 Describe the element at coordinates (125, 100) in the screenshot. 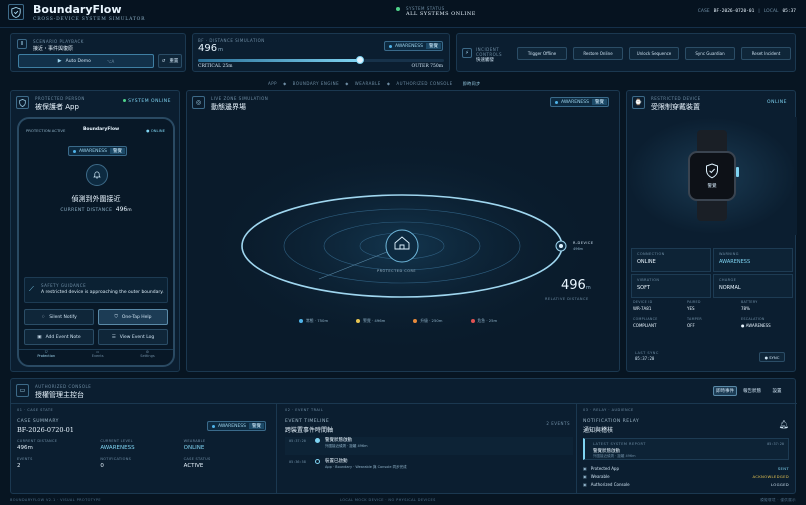

I see `online-dot` at that location.